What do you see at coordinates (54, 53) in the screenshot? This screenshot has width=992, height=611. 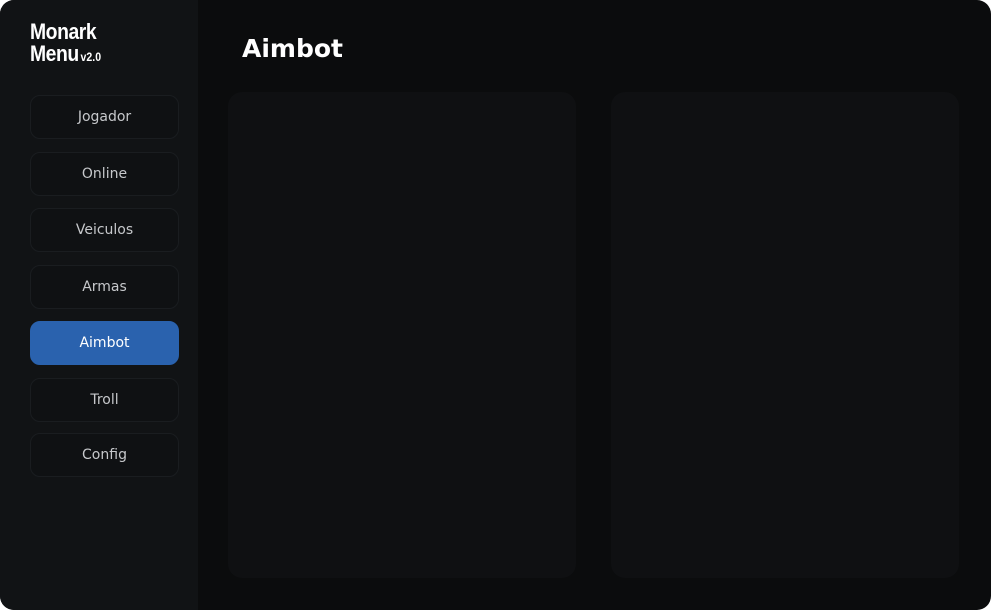 I see `brand-name-line2: Menu` at bounding box center [54, 53].